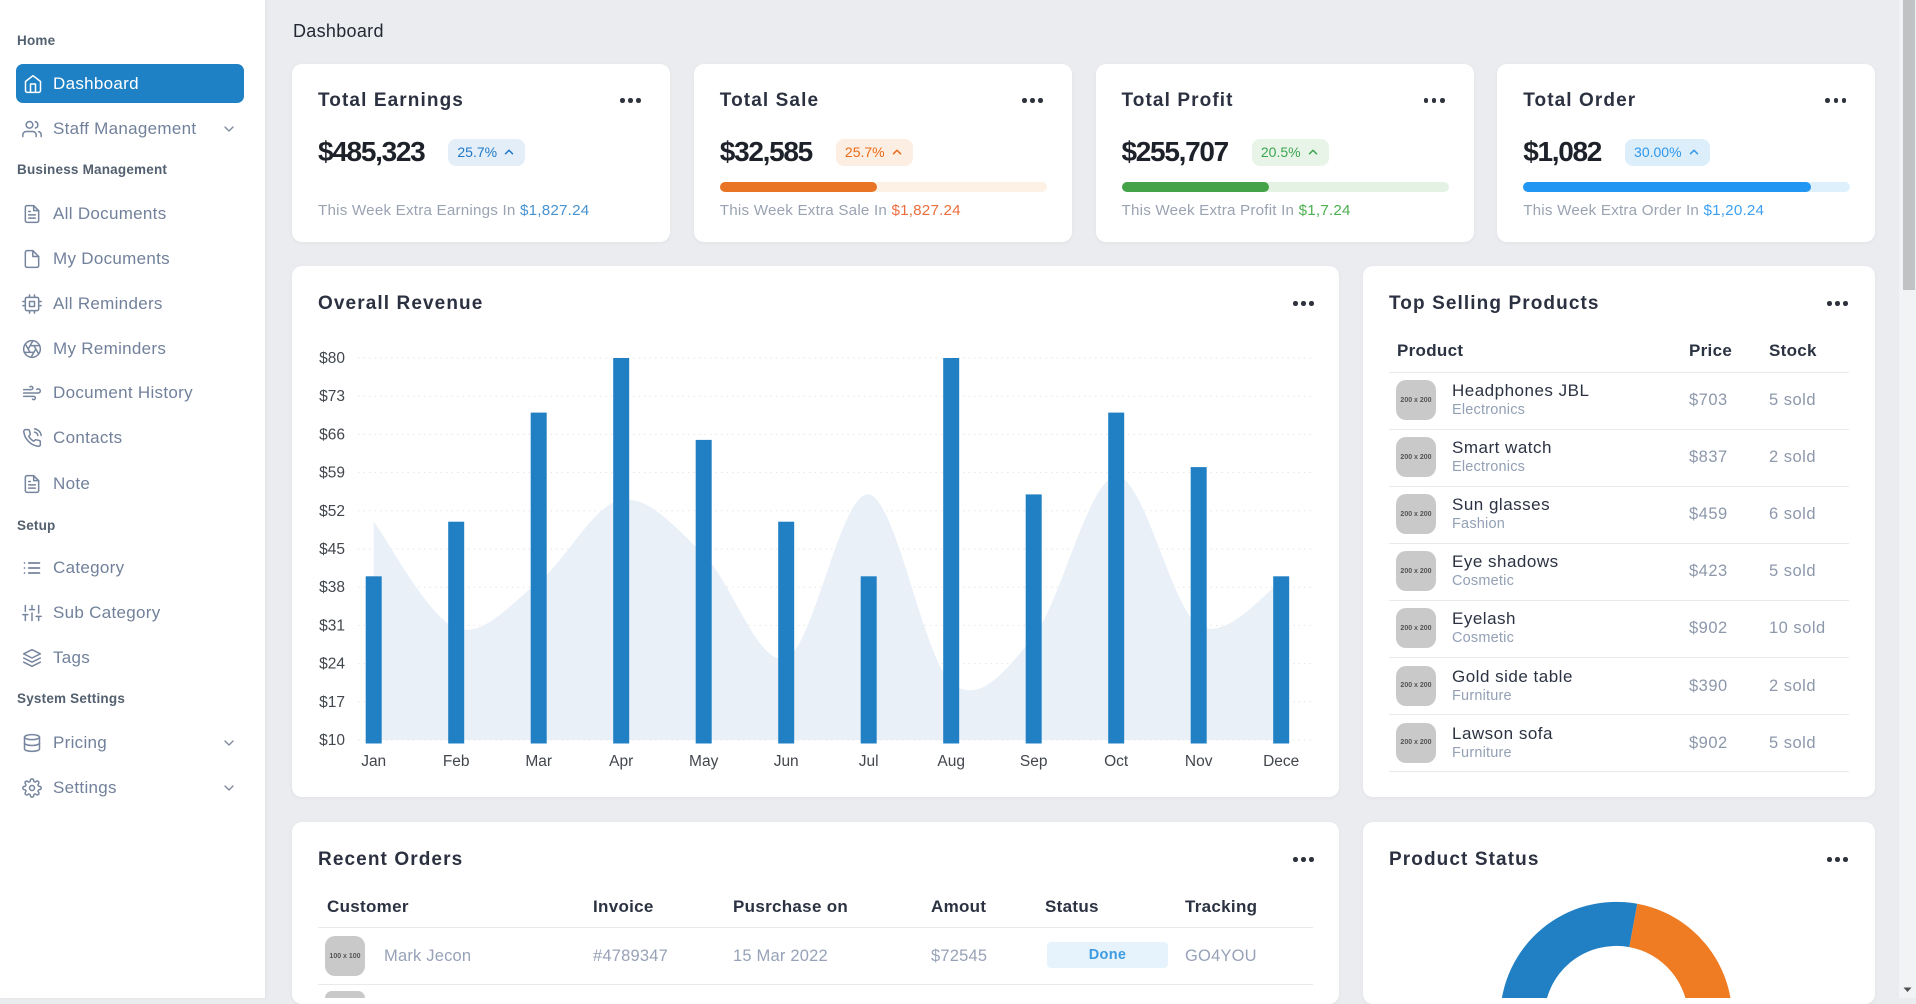  Describe the element at coordinates (621, 761) in the screenshot. I see `svg-text: Apr` at that location.